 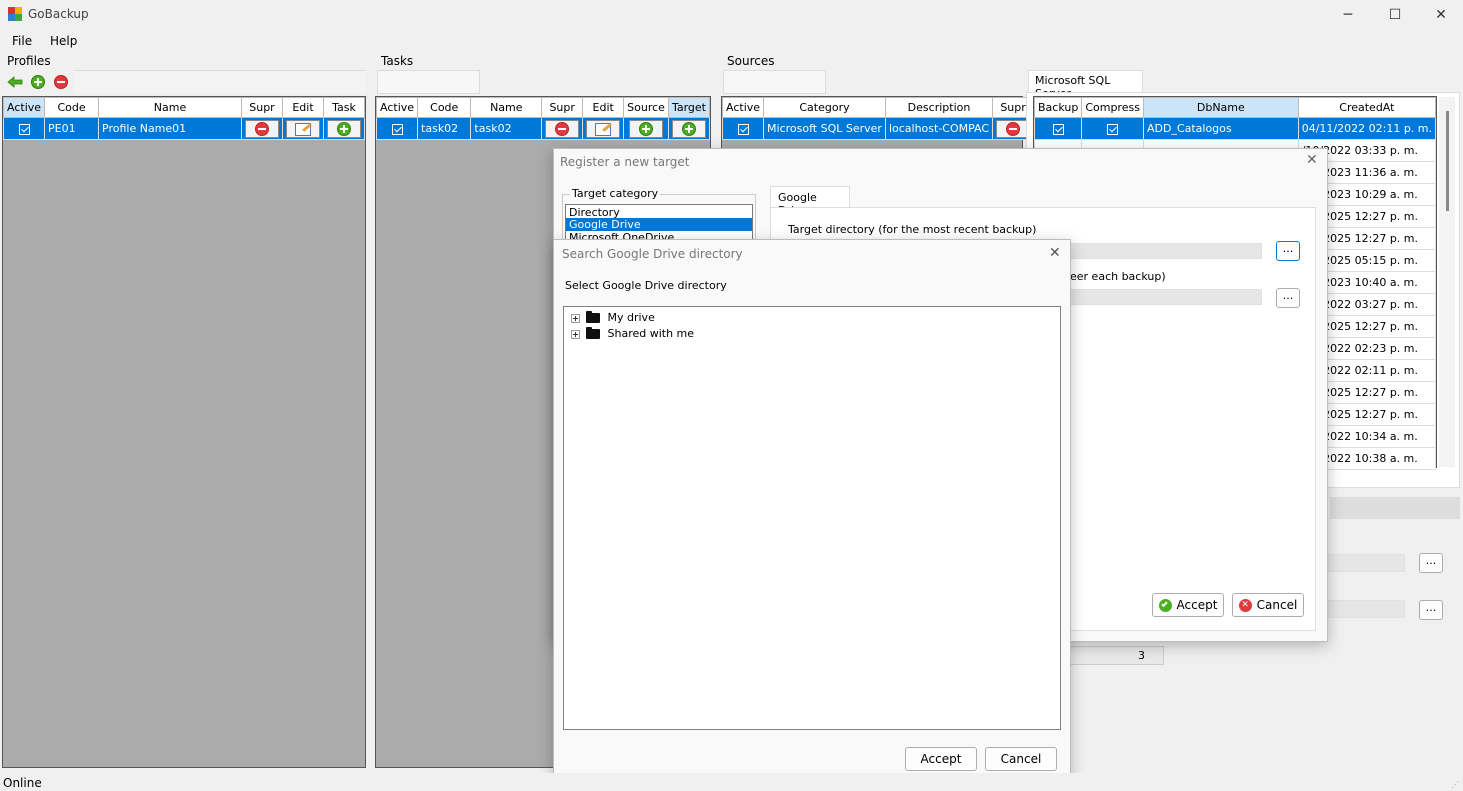 I want to click on table-row: task02 task02, so click(x=543, y=128).